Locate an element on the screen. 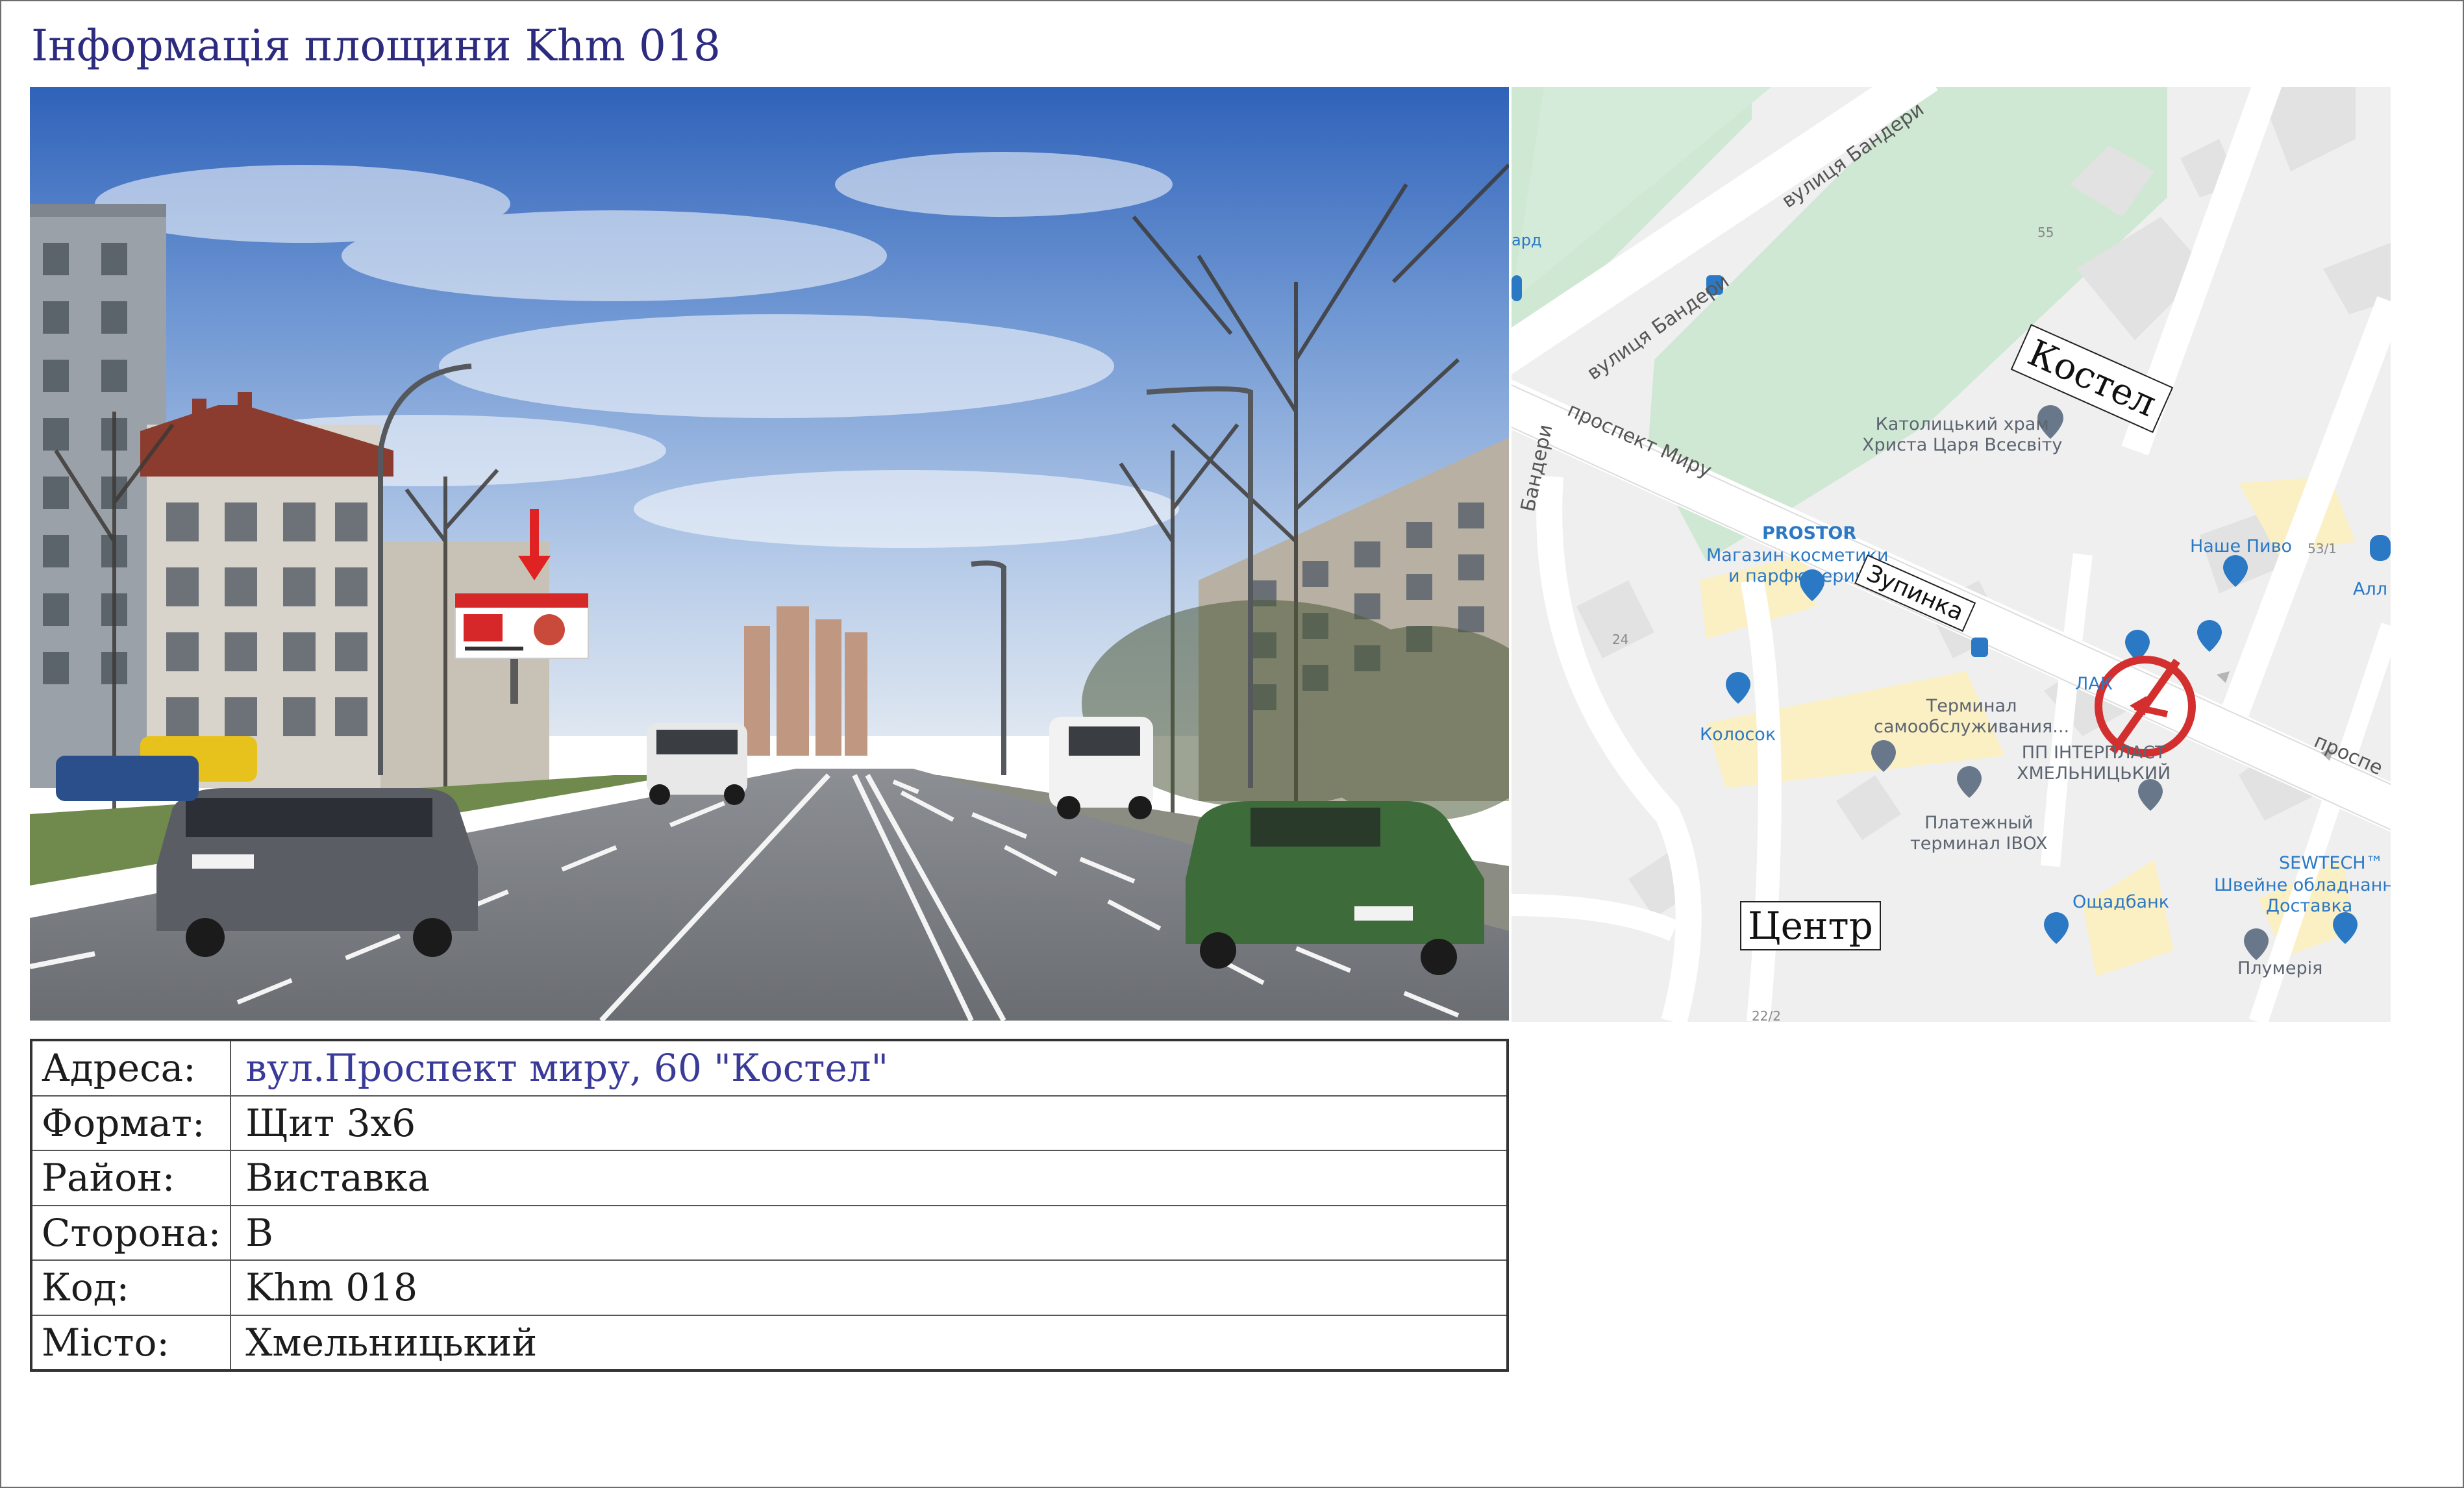 This screenshot has width=2464, height=1488. info-row-address: Адреса: вул.Проспект миру, 60 "Костел" is located at coordinates (769, 1068).